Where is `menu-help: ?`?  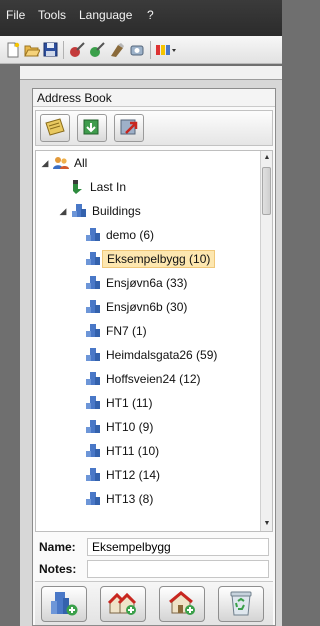
menu-help: ? is located at coordinates (150, 15).